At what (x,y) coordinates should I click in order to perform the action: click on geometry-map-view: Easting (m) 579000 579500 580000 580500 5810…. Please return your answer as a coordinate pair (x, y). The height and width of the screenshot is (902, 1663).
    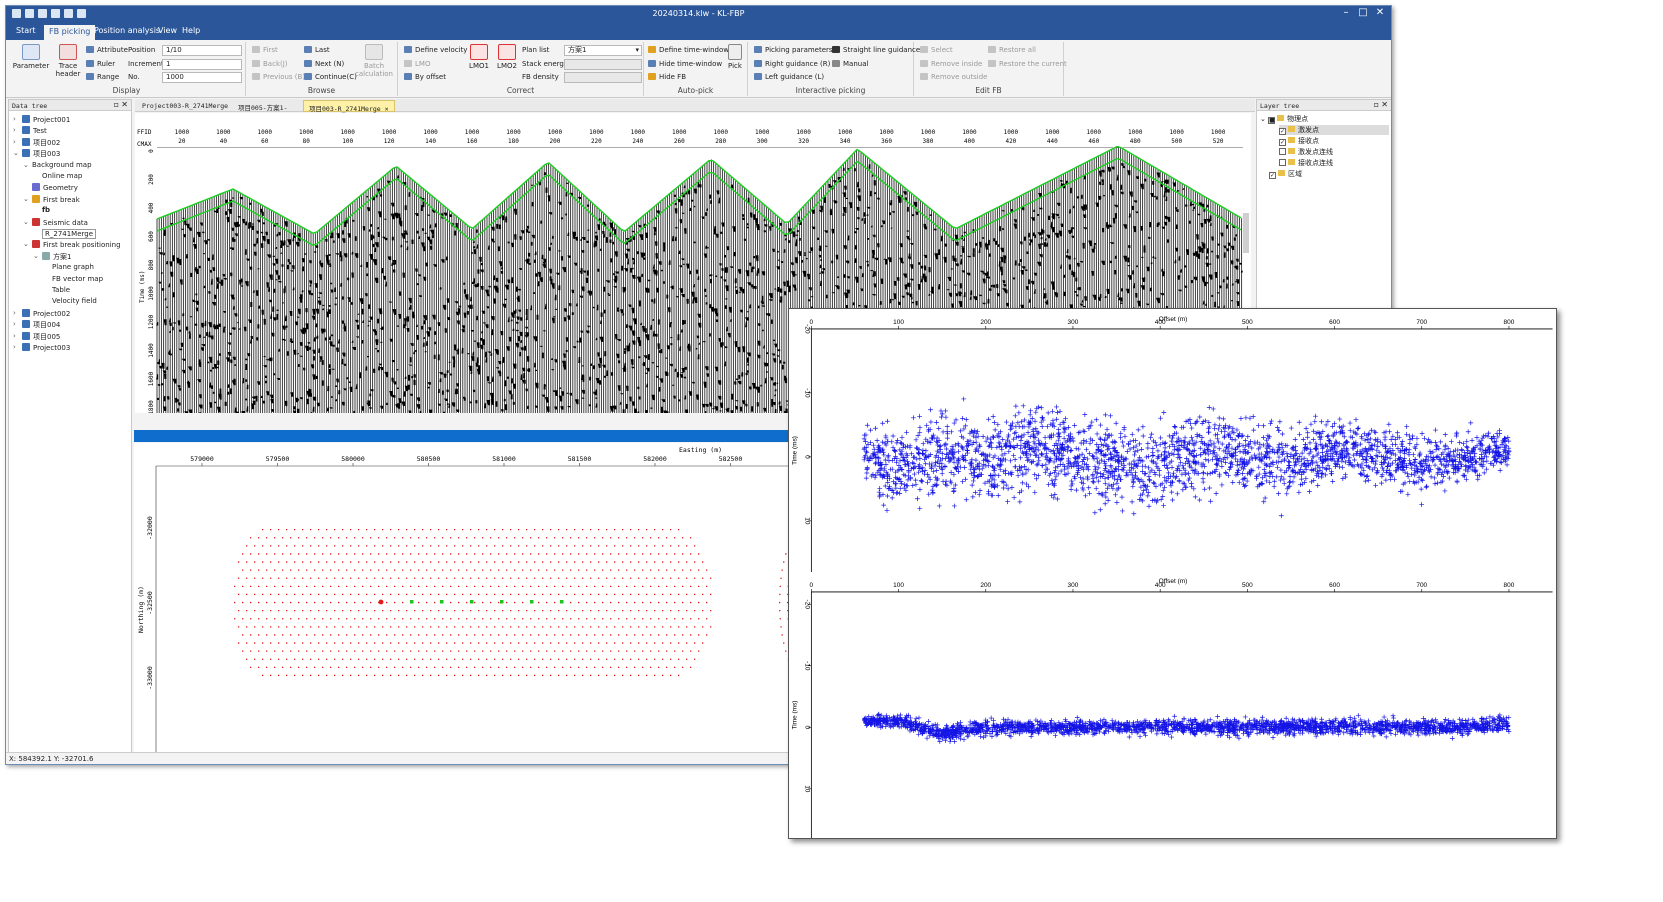
    Looking at the image, I should click on (469, 599).